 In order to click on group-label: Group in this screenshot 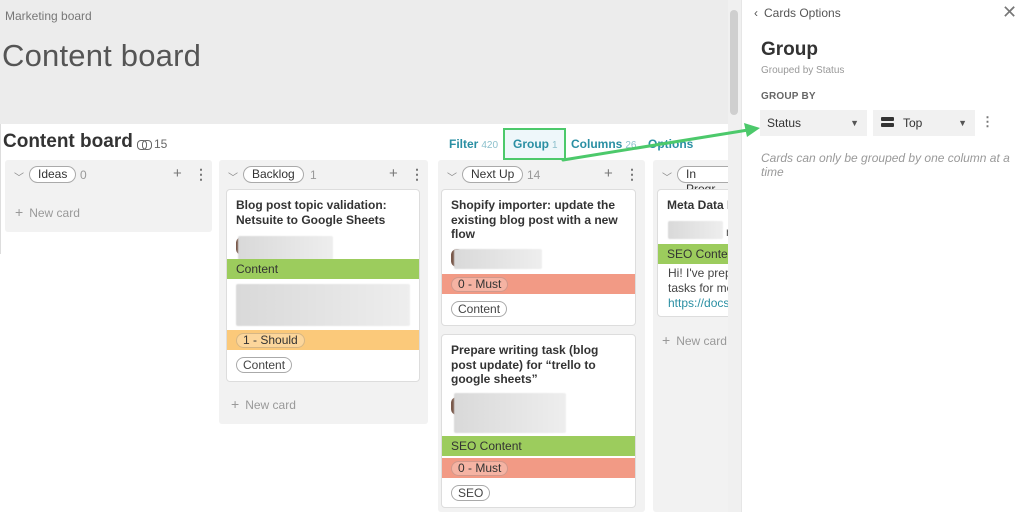, I will do `click(531, 144)`.